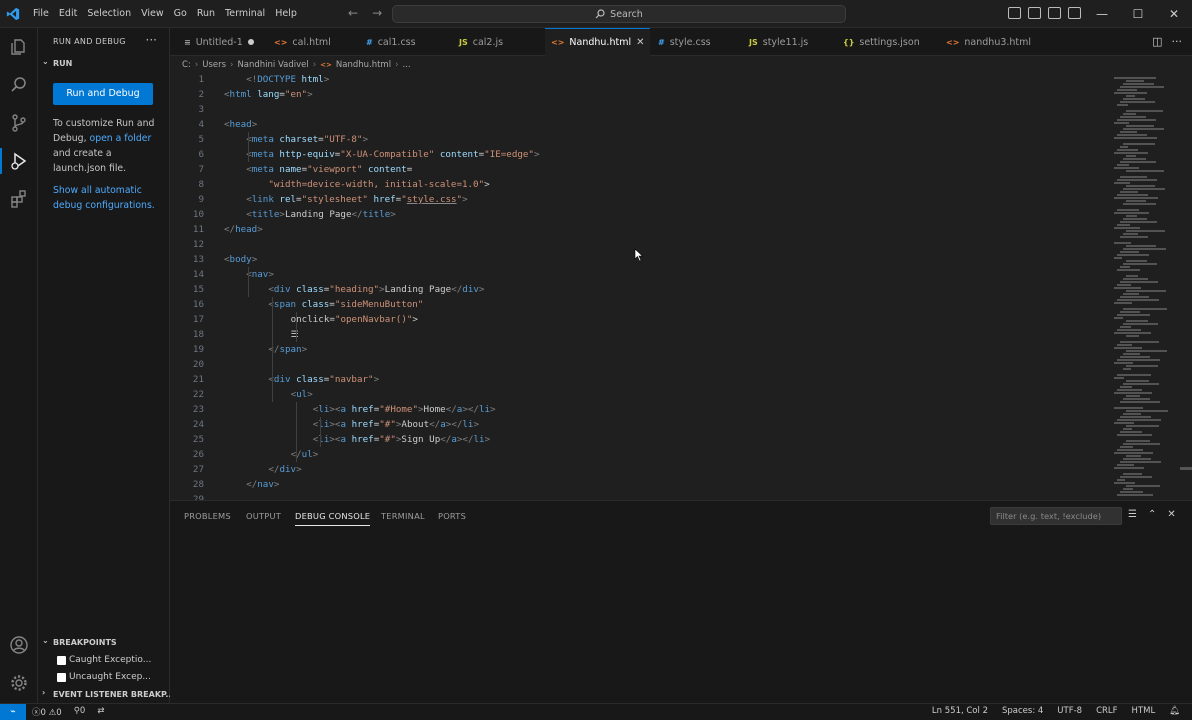 The width and height of the screenshot is (1192, 720). I want to click on tab-debug-console: DEBUG CONSOLE, so click(333, 518).